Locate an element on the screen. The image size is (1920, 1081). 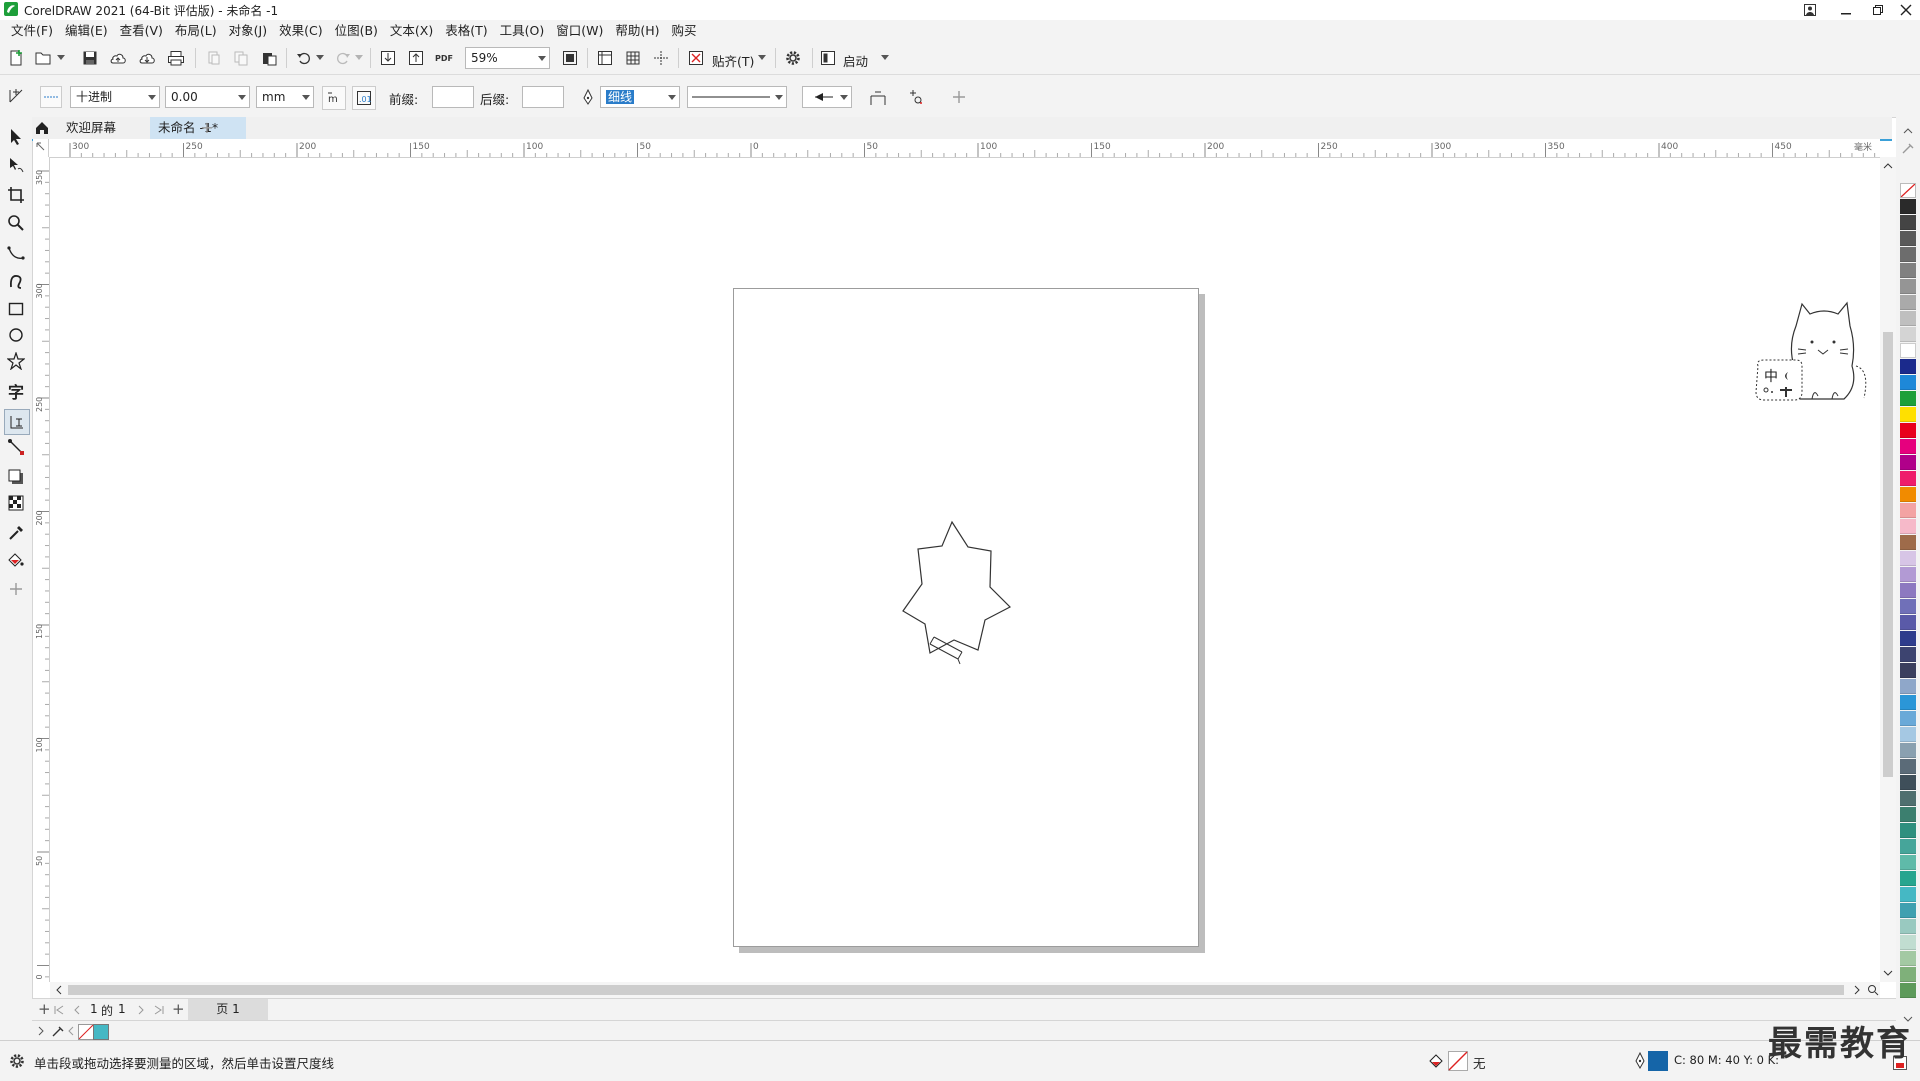
start-arrowhead-select is located at coordinates (827, 97).